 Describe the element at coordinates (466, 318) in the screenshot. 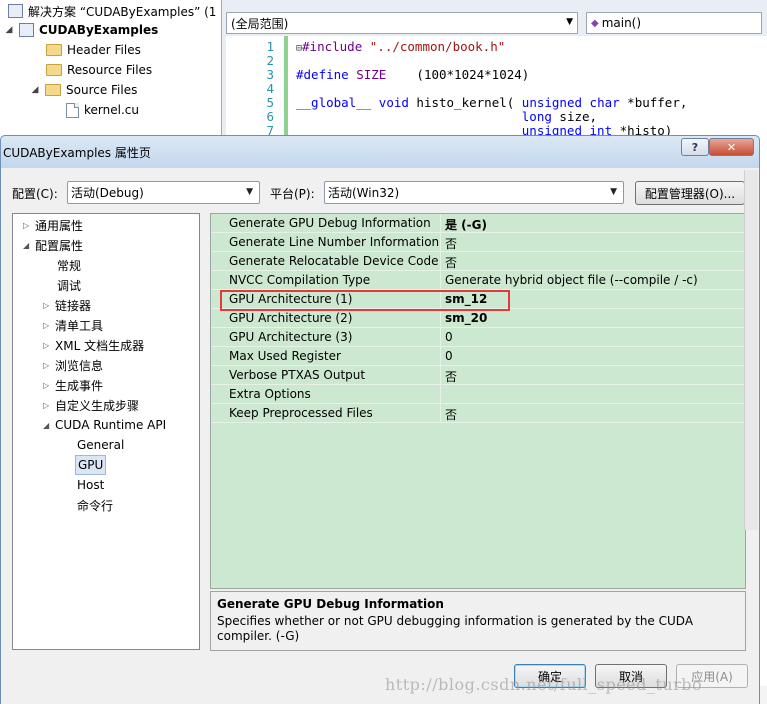

I see `property-value: sm_20` at that location.